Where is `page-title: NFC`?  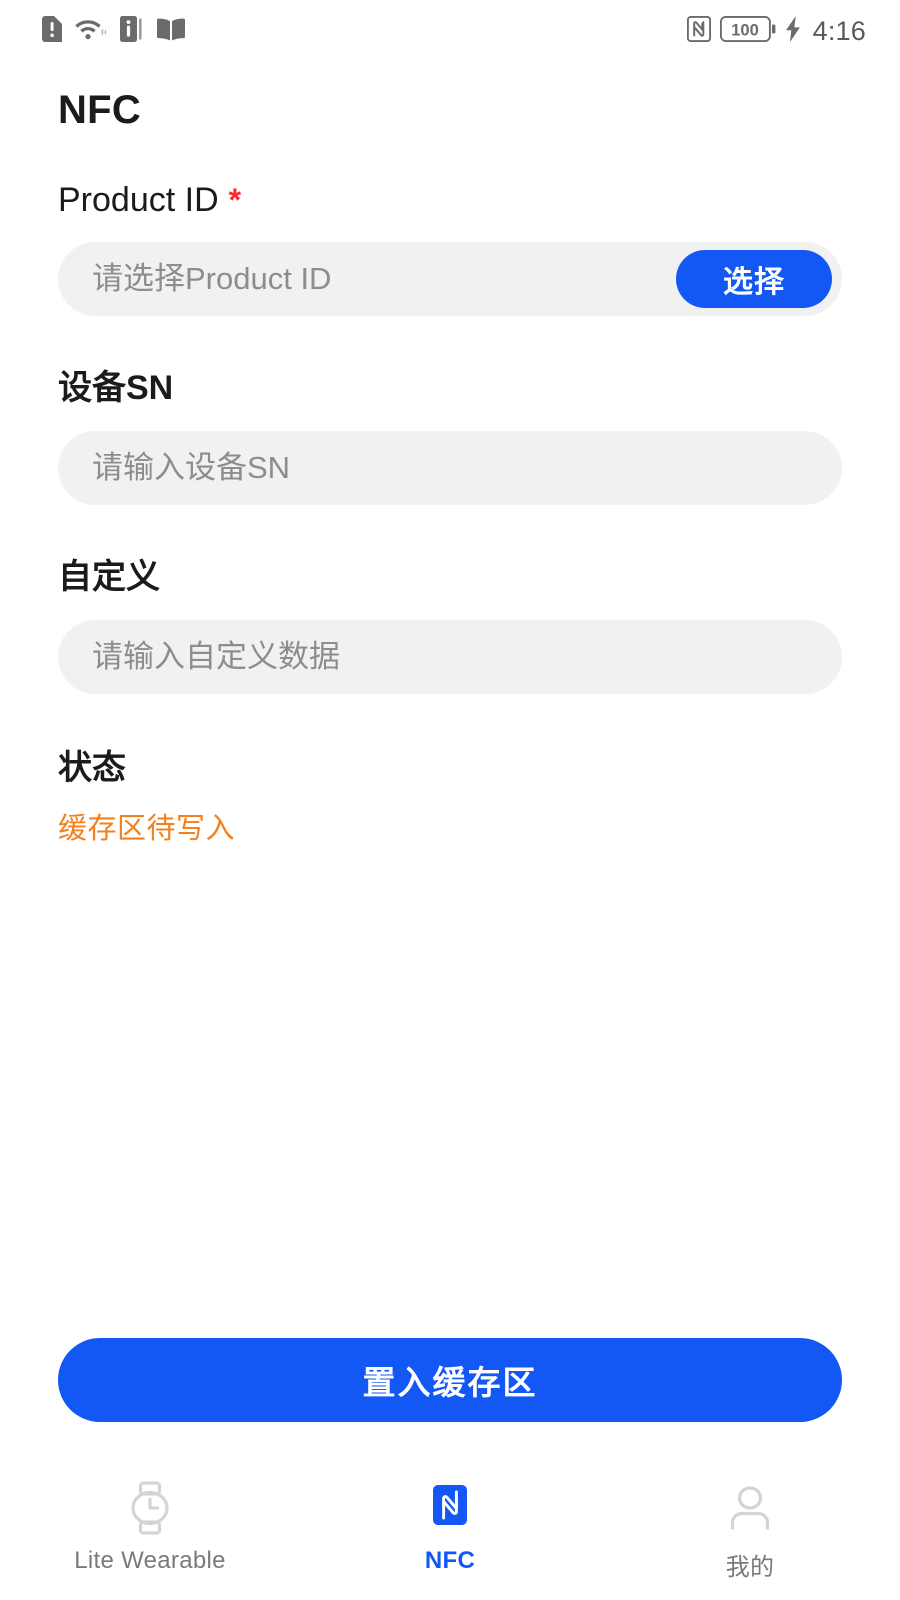
page-title: NFC is located at coordinates (100, 110).